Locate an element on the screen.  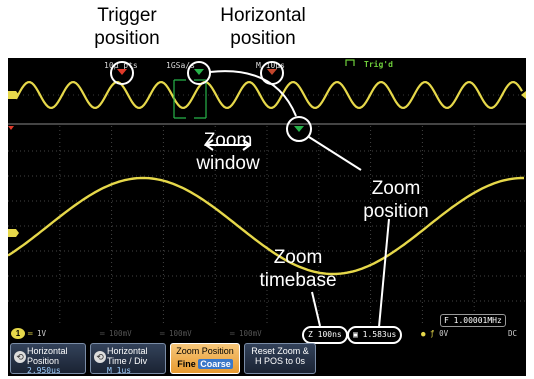
softkey-label: Zoom Position is located at coordinates (205, 351).